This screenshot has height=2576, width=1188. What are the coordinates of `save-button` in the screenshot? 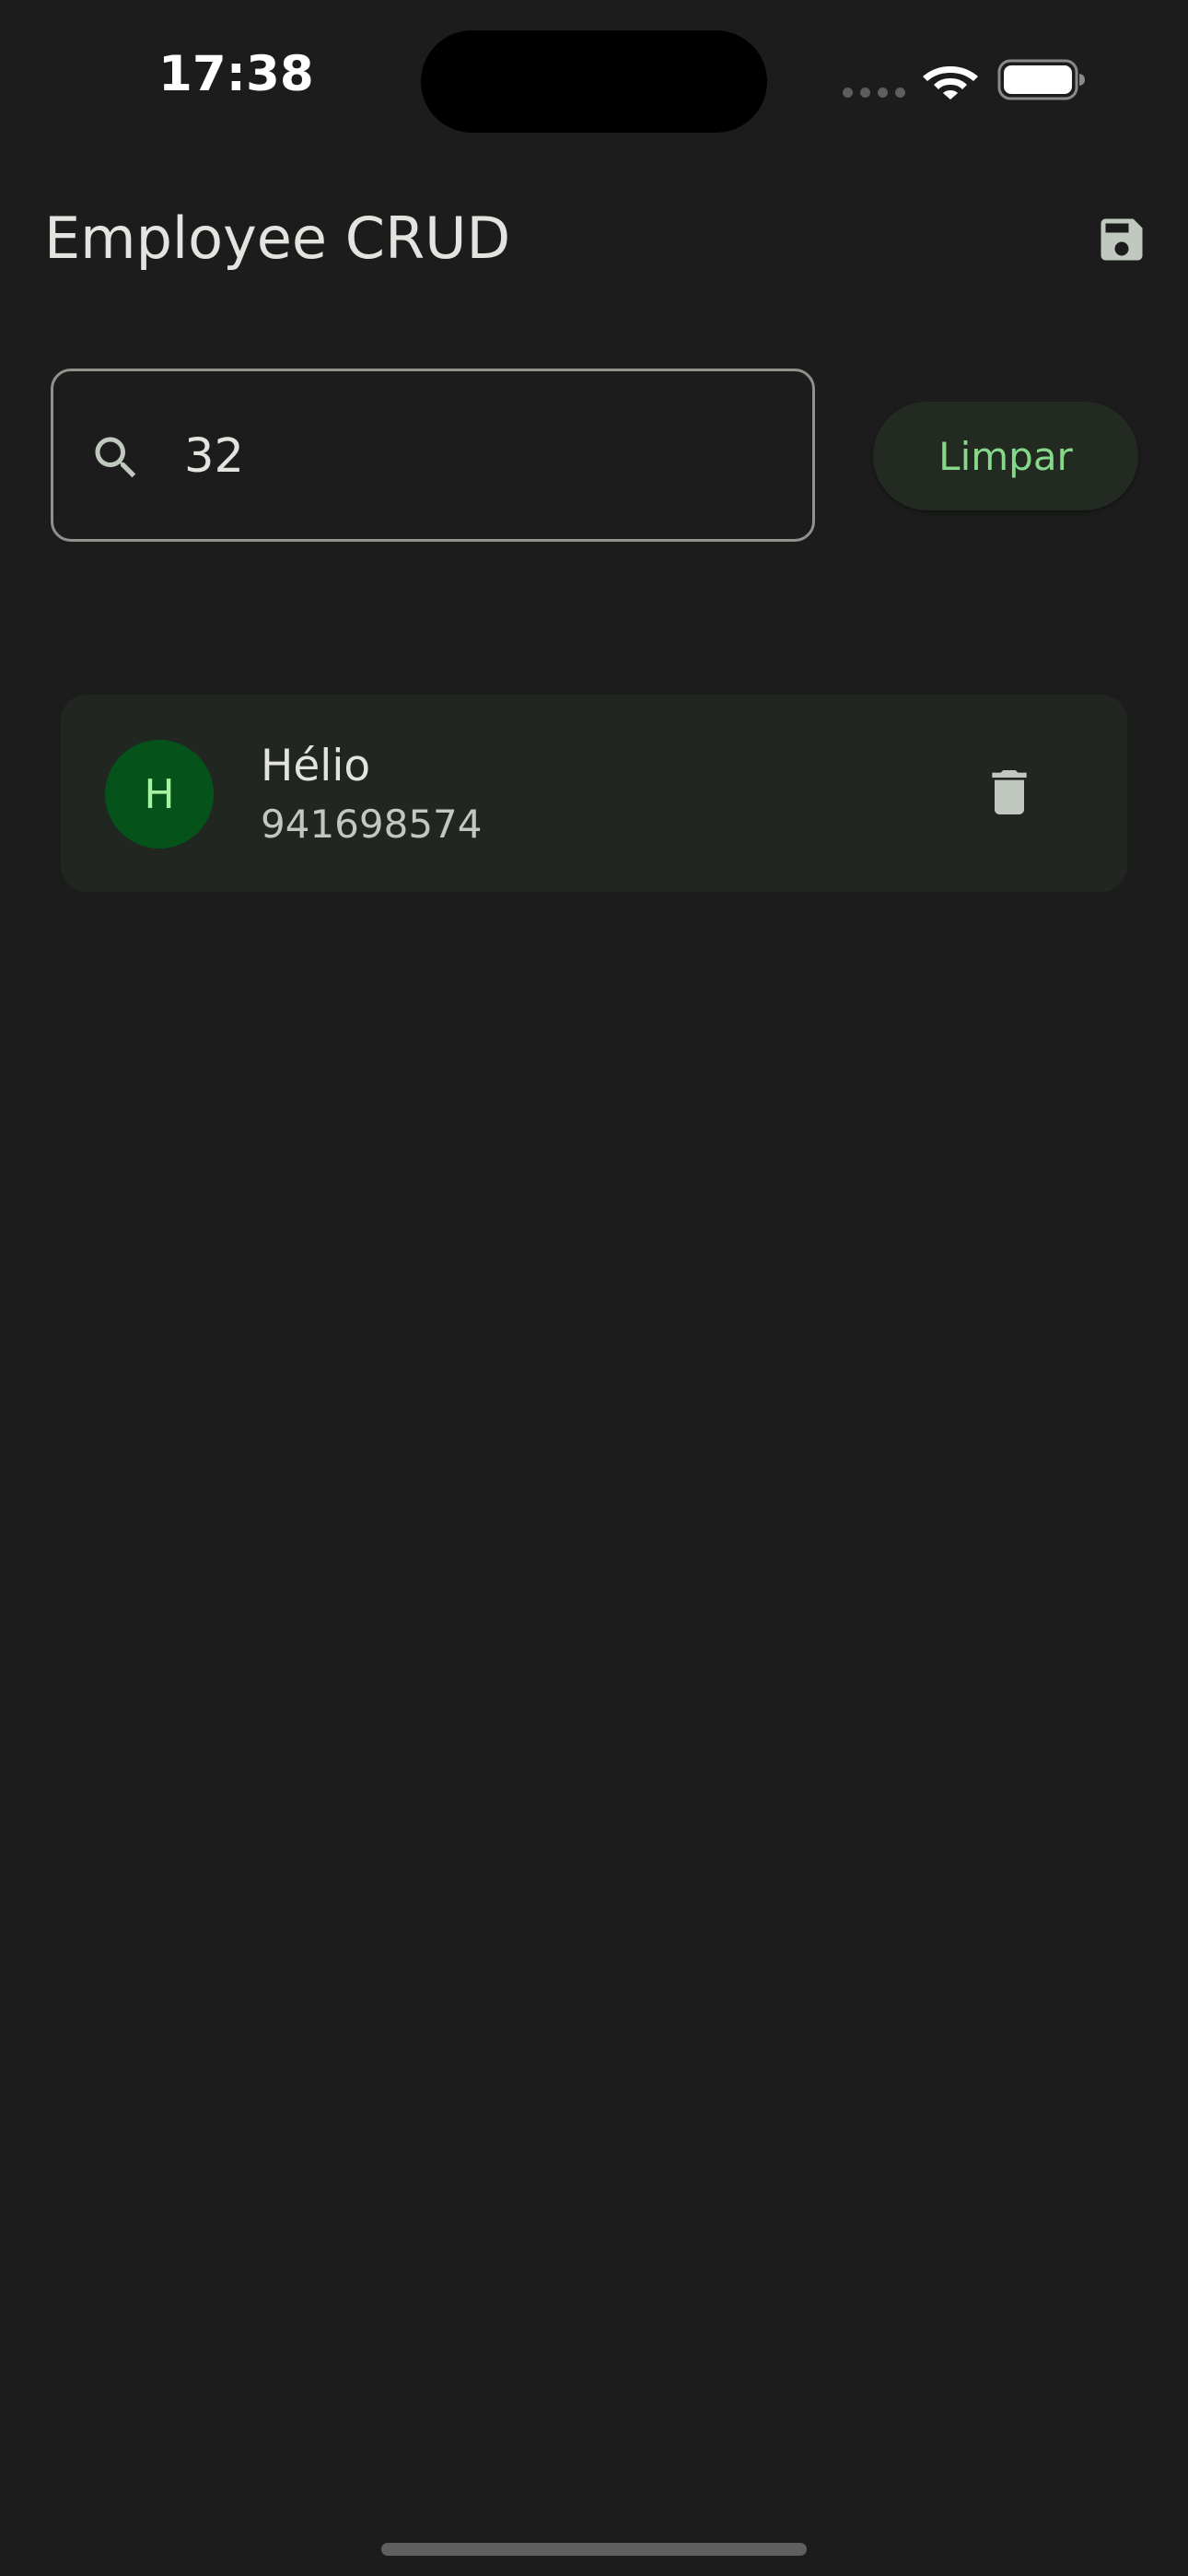 It's located at (1122, 240).